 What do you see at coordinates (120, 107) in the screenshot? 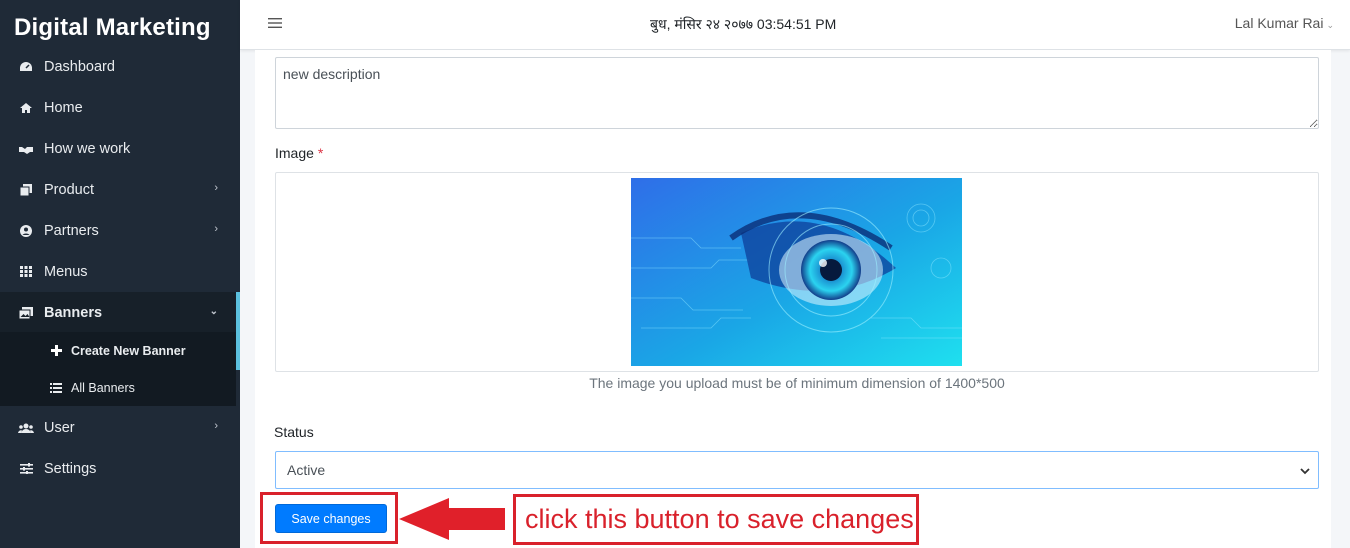
I see `sidebar-item-home: Home` at bounding box center [120, 107].